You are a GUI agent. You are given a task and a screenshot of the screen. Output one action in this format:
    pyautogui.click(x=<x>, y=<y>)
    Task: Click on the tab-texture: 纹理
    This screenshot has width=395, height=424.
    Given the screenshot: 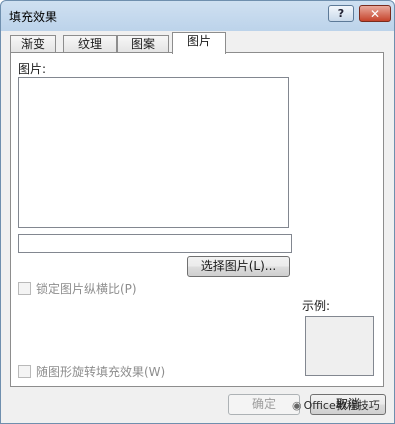 What is the action you would take?
    pyautogui.click(x=90, y=44)
    